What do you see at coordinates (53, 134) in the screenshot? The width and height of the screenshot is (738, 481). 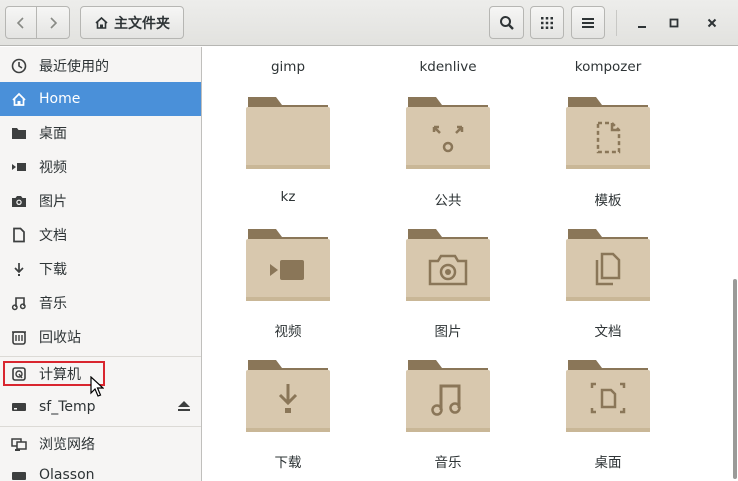 I see `sidebar-item-label: 桌面` at bounding box center [53, 134].